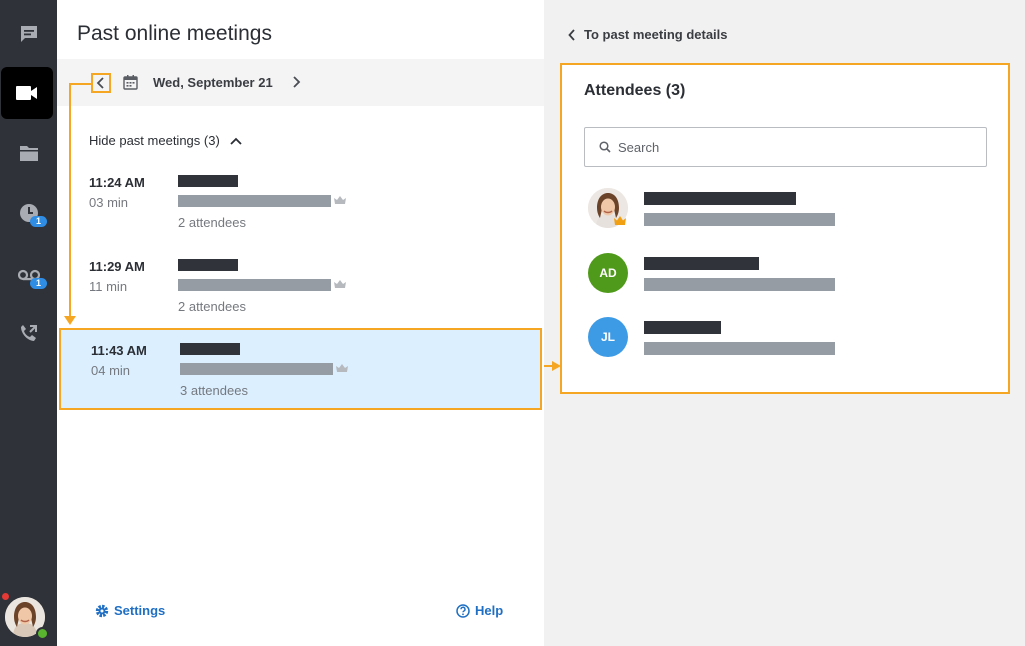 The height and width of the screenshot is (646, 1025). What do you see at coordinates (130, 82) in the screenshot?
I see `calendar-icon` at bounding box center [130, 82].